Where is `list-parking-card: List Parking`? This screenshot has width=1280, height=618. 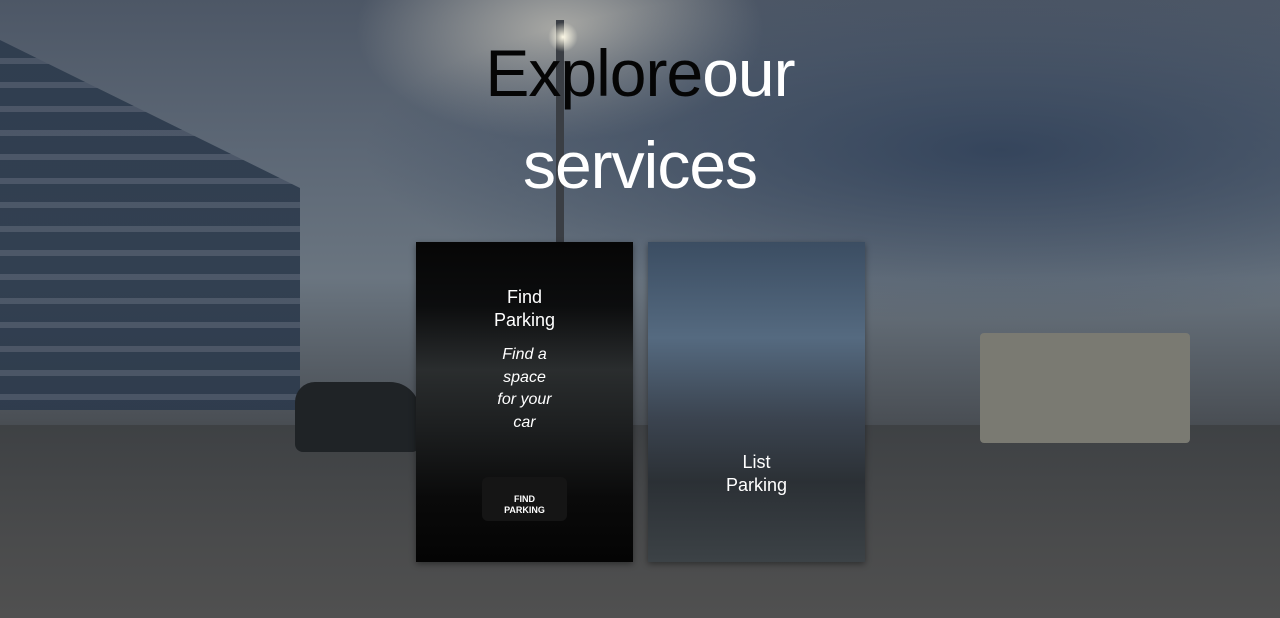 list-parking-card: List Parking is located at coordinates (756, 402).